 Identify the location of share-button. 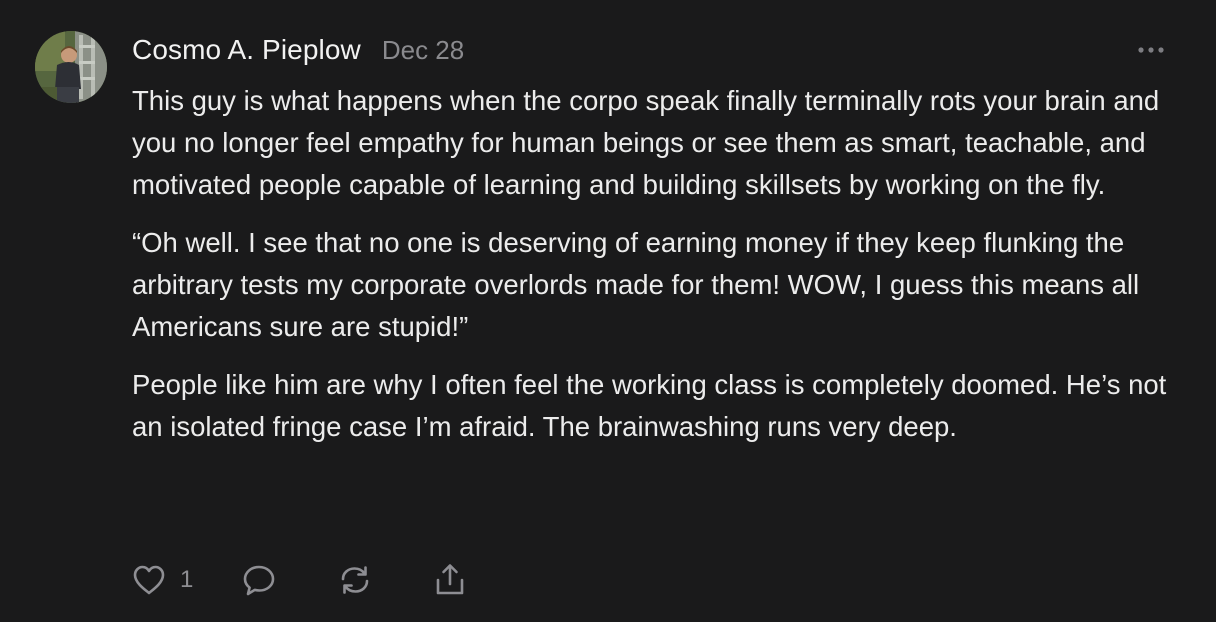
(450, 580).